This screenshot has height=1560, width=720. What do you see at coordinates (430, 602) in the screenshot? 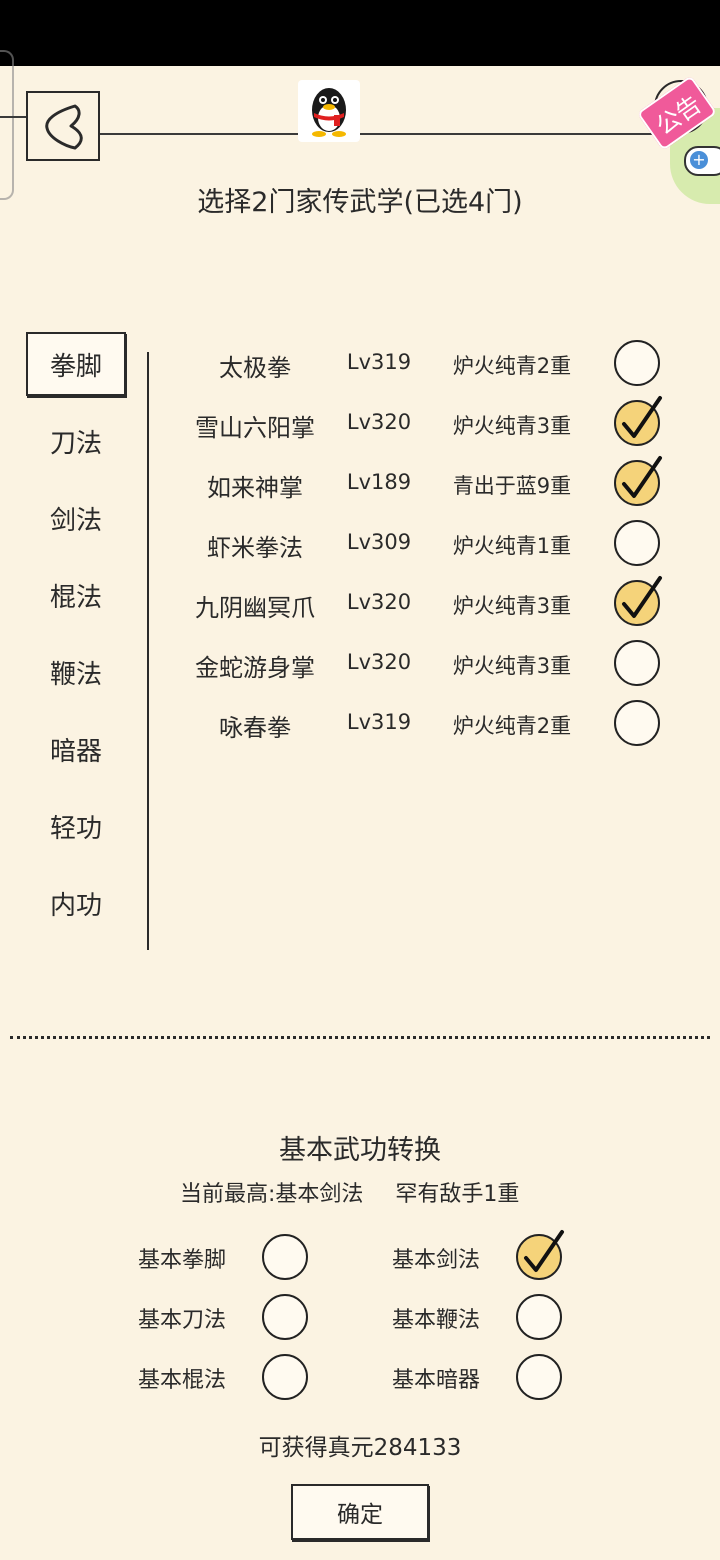
I see `skill-row: 九阴幽冥爪 Lv320 炉火纯青3重` at bounding box center [430, 602].